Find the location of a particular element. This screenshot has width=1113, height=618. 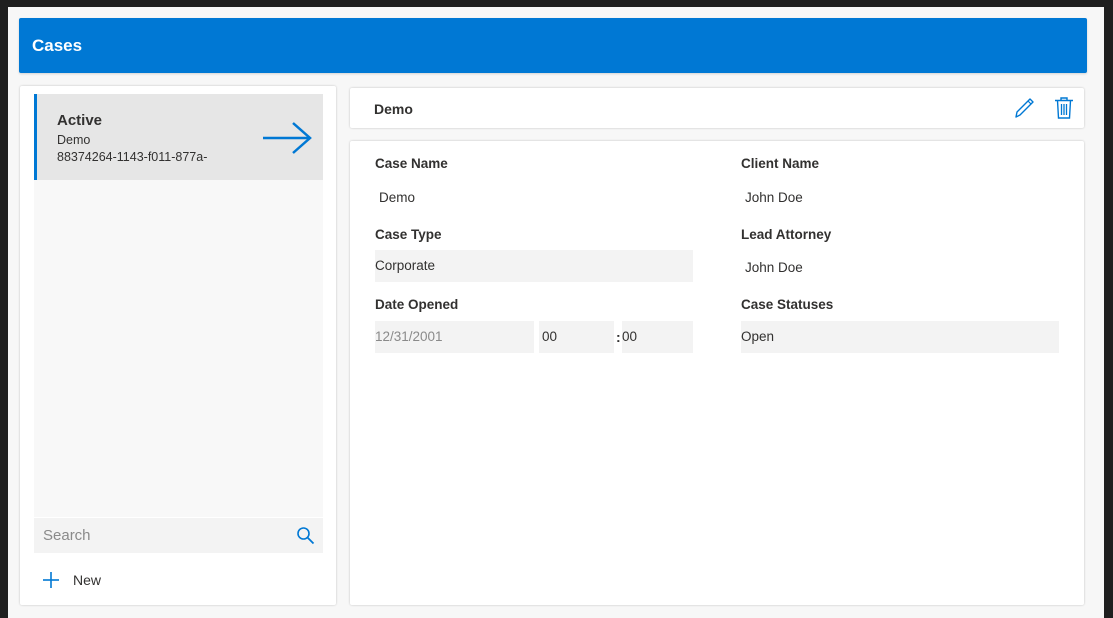

client-name-value: John Doe is located at coordinates (774, 197).